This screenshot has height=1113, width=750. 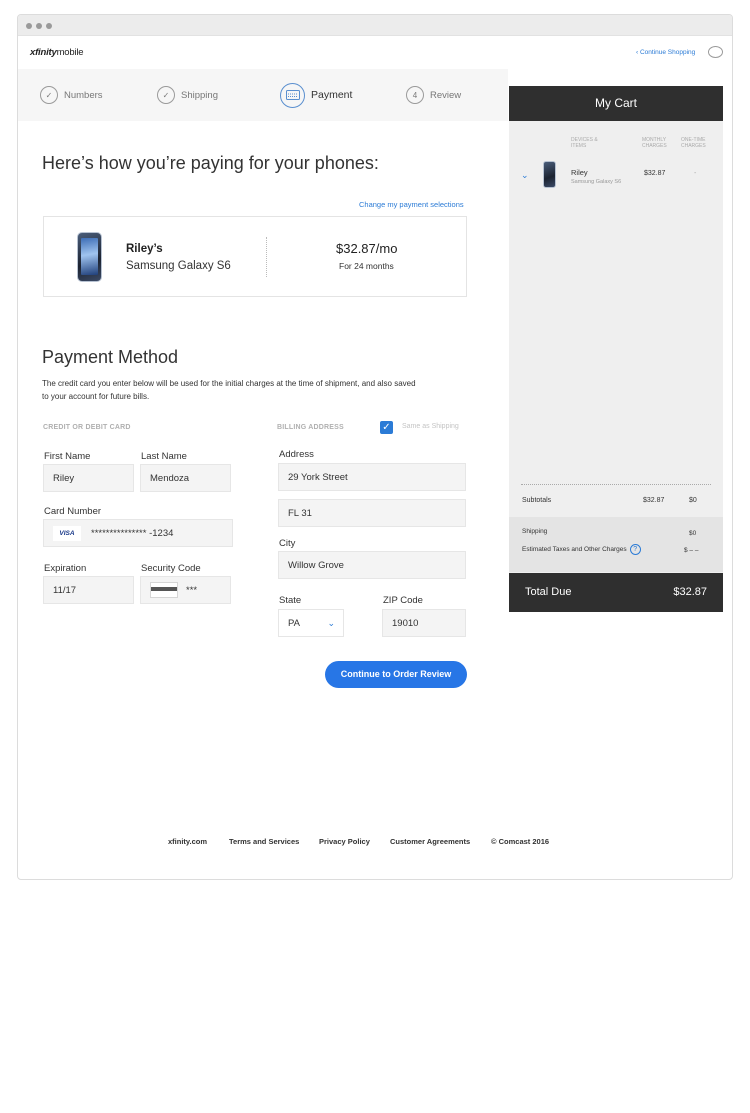 What do you see at coordinates (164, 456) in the screenshot?
I see `last-name-label: Last Name` at bounding box center [164, 456].